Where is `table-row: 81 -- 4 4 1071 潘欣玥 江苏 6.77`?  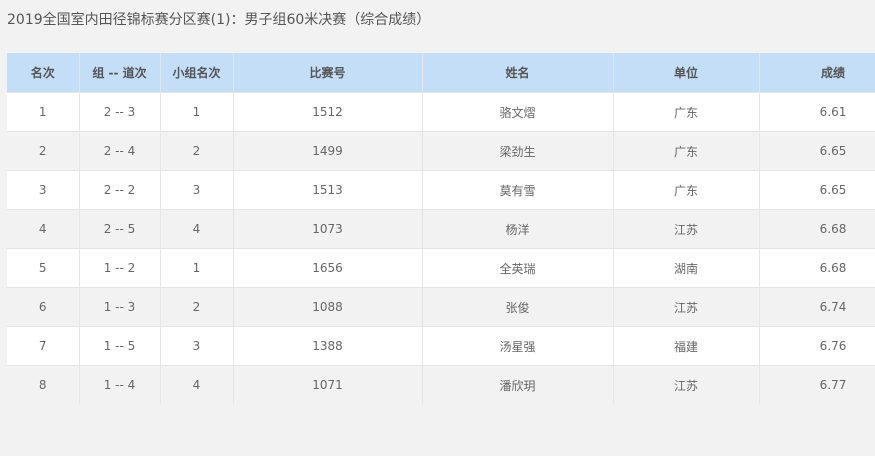
table-row: 81 -- 4 4 1071 潘欣玥 江苏 6.77 is located at coordinates (441, 384).